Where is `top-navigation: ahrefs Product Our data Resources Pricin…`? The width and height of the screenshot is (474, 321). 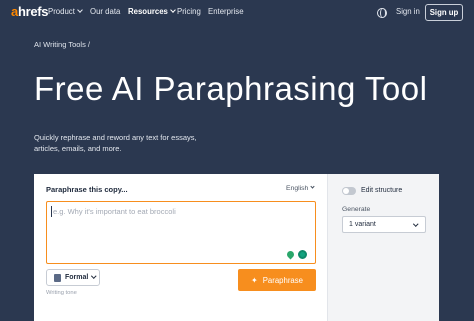
top-navigation: ahrefs Product Our data Resources Pricin… is located at coordinates (237, 13).